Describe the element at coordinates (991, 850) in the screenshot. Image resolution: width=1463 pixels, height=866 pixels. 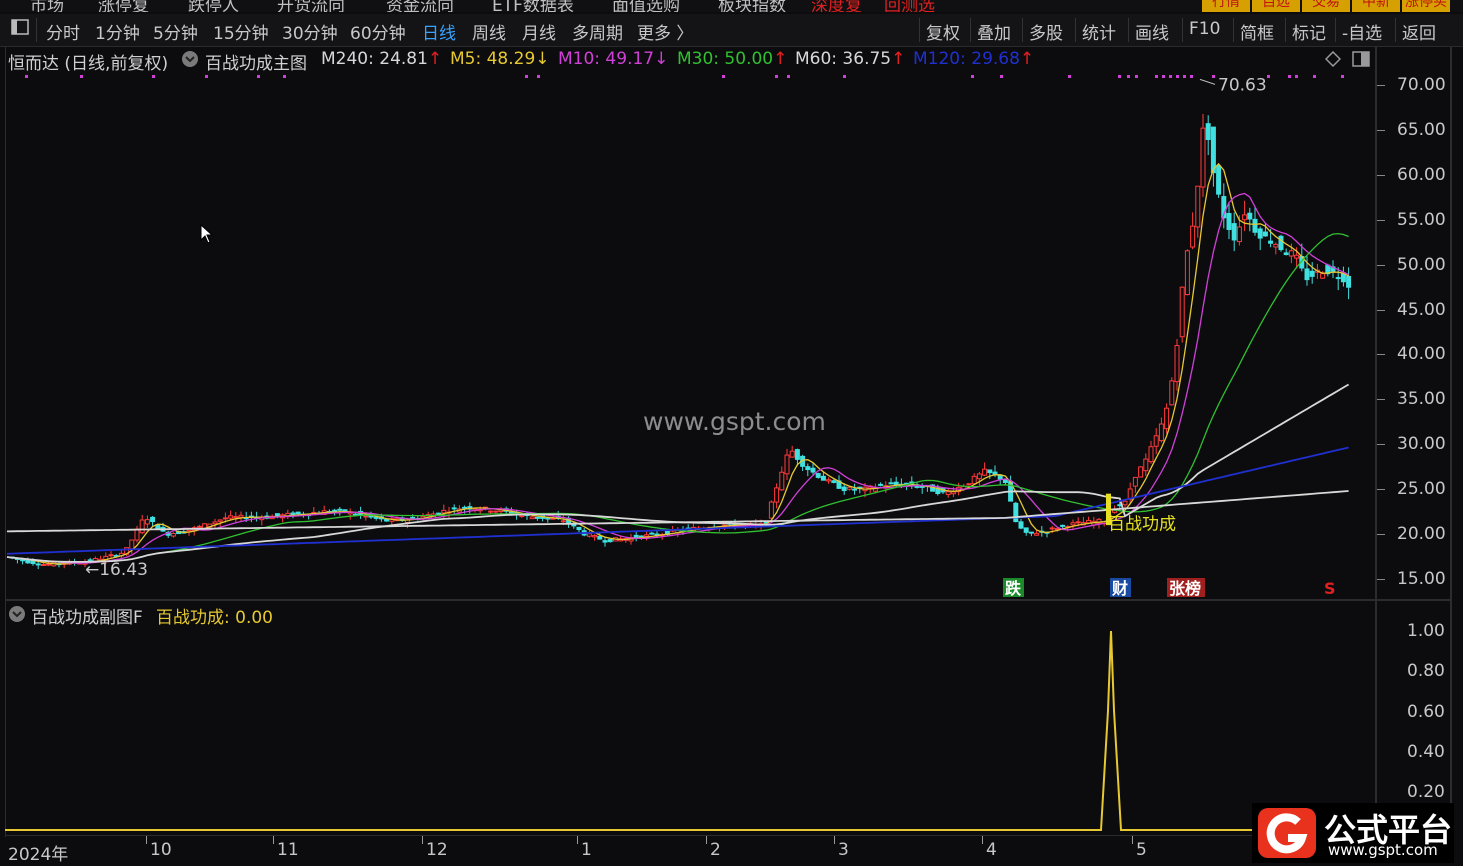
I see `date-axis-tick: 4` at that location.